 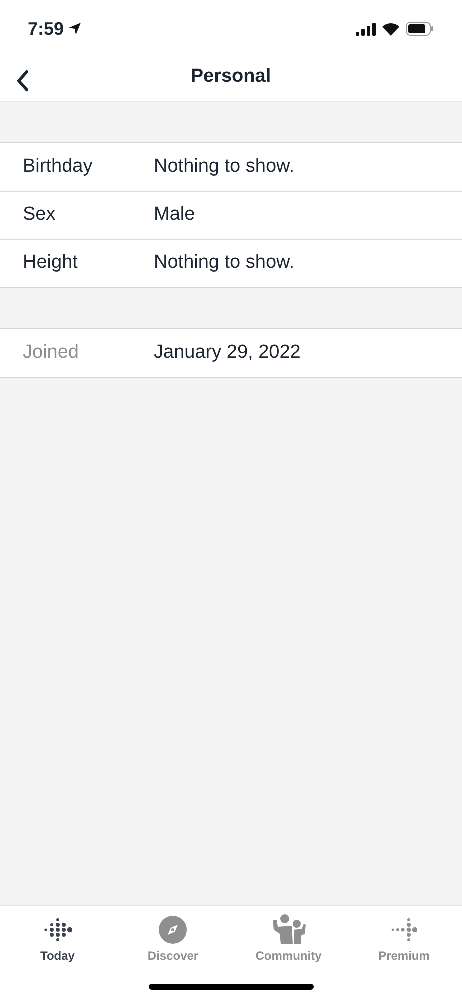 I want to click on battery-icon, so click(x=420, y=29).